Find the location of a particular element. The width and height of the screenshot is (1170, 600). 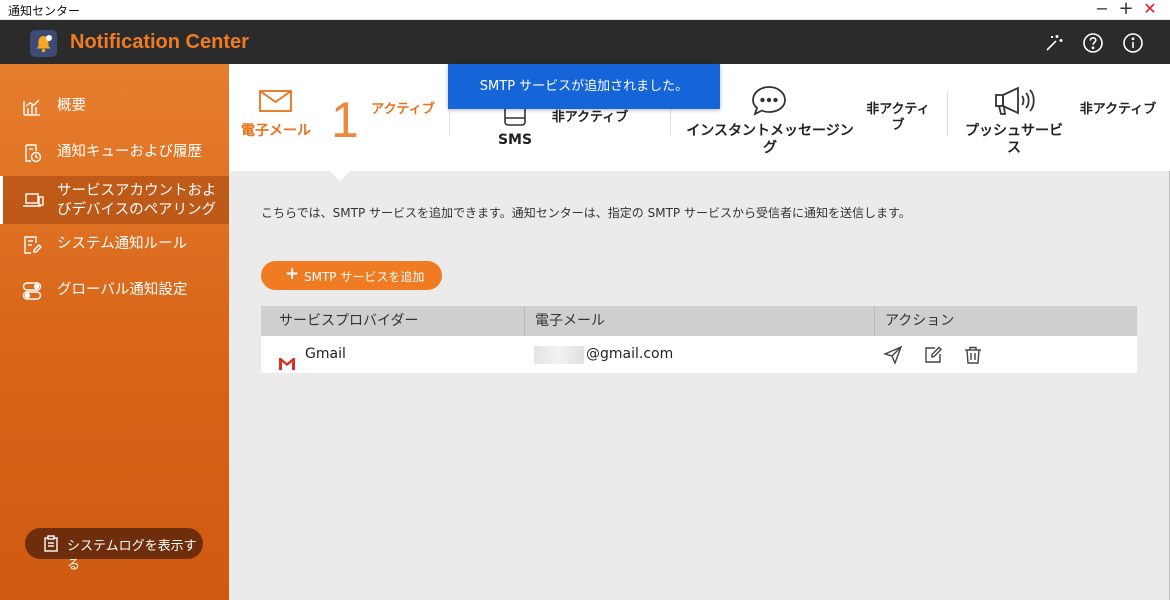

provider-name: Gmail is located at coordinates (325, 354).